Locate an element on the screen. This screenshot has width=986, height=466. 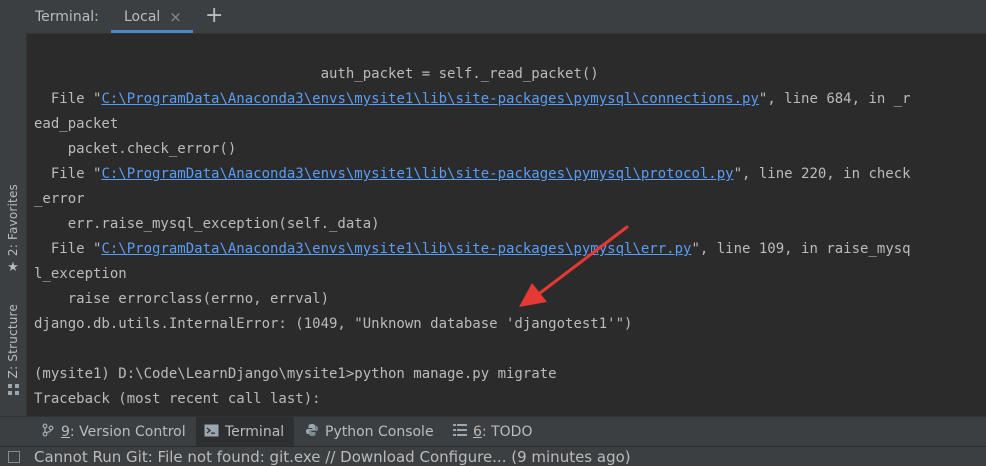
terminal-text: ", line 684, in _r is located at coordinates (834, 99).